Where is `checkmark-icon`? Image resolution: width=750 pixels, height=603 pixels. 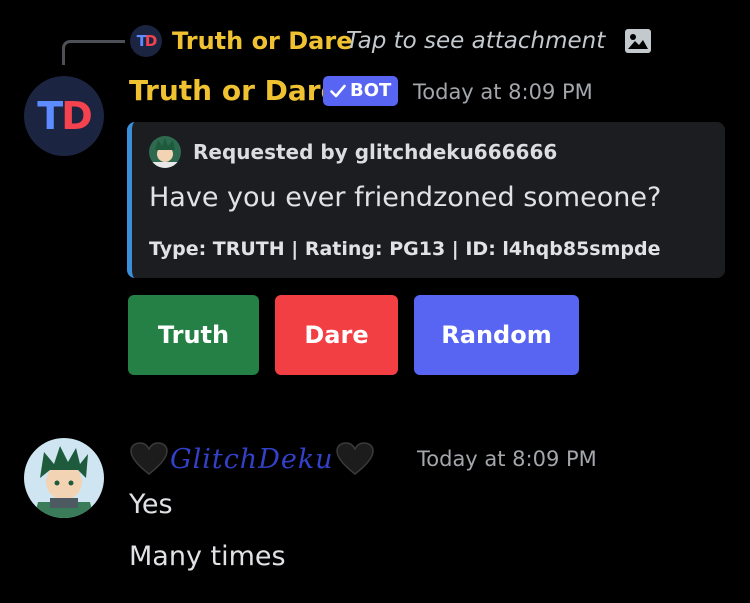 checkmark-icon is located at coordinates (338, 91).